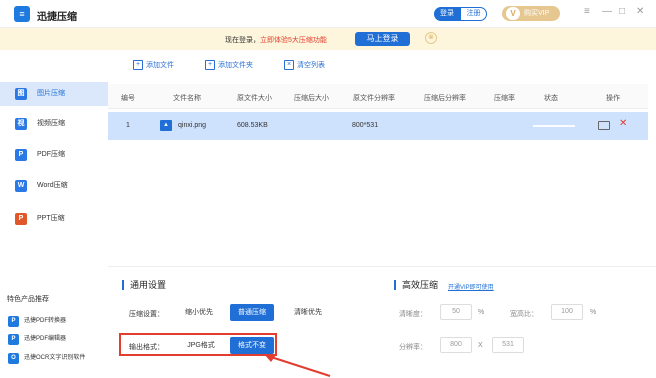 The width and height of the screenshot is (656, 378). Describe the element at coordinates (607, 11) in the screenshot. I see `minimize-icon: —` at that location.